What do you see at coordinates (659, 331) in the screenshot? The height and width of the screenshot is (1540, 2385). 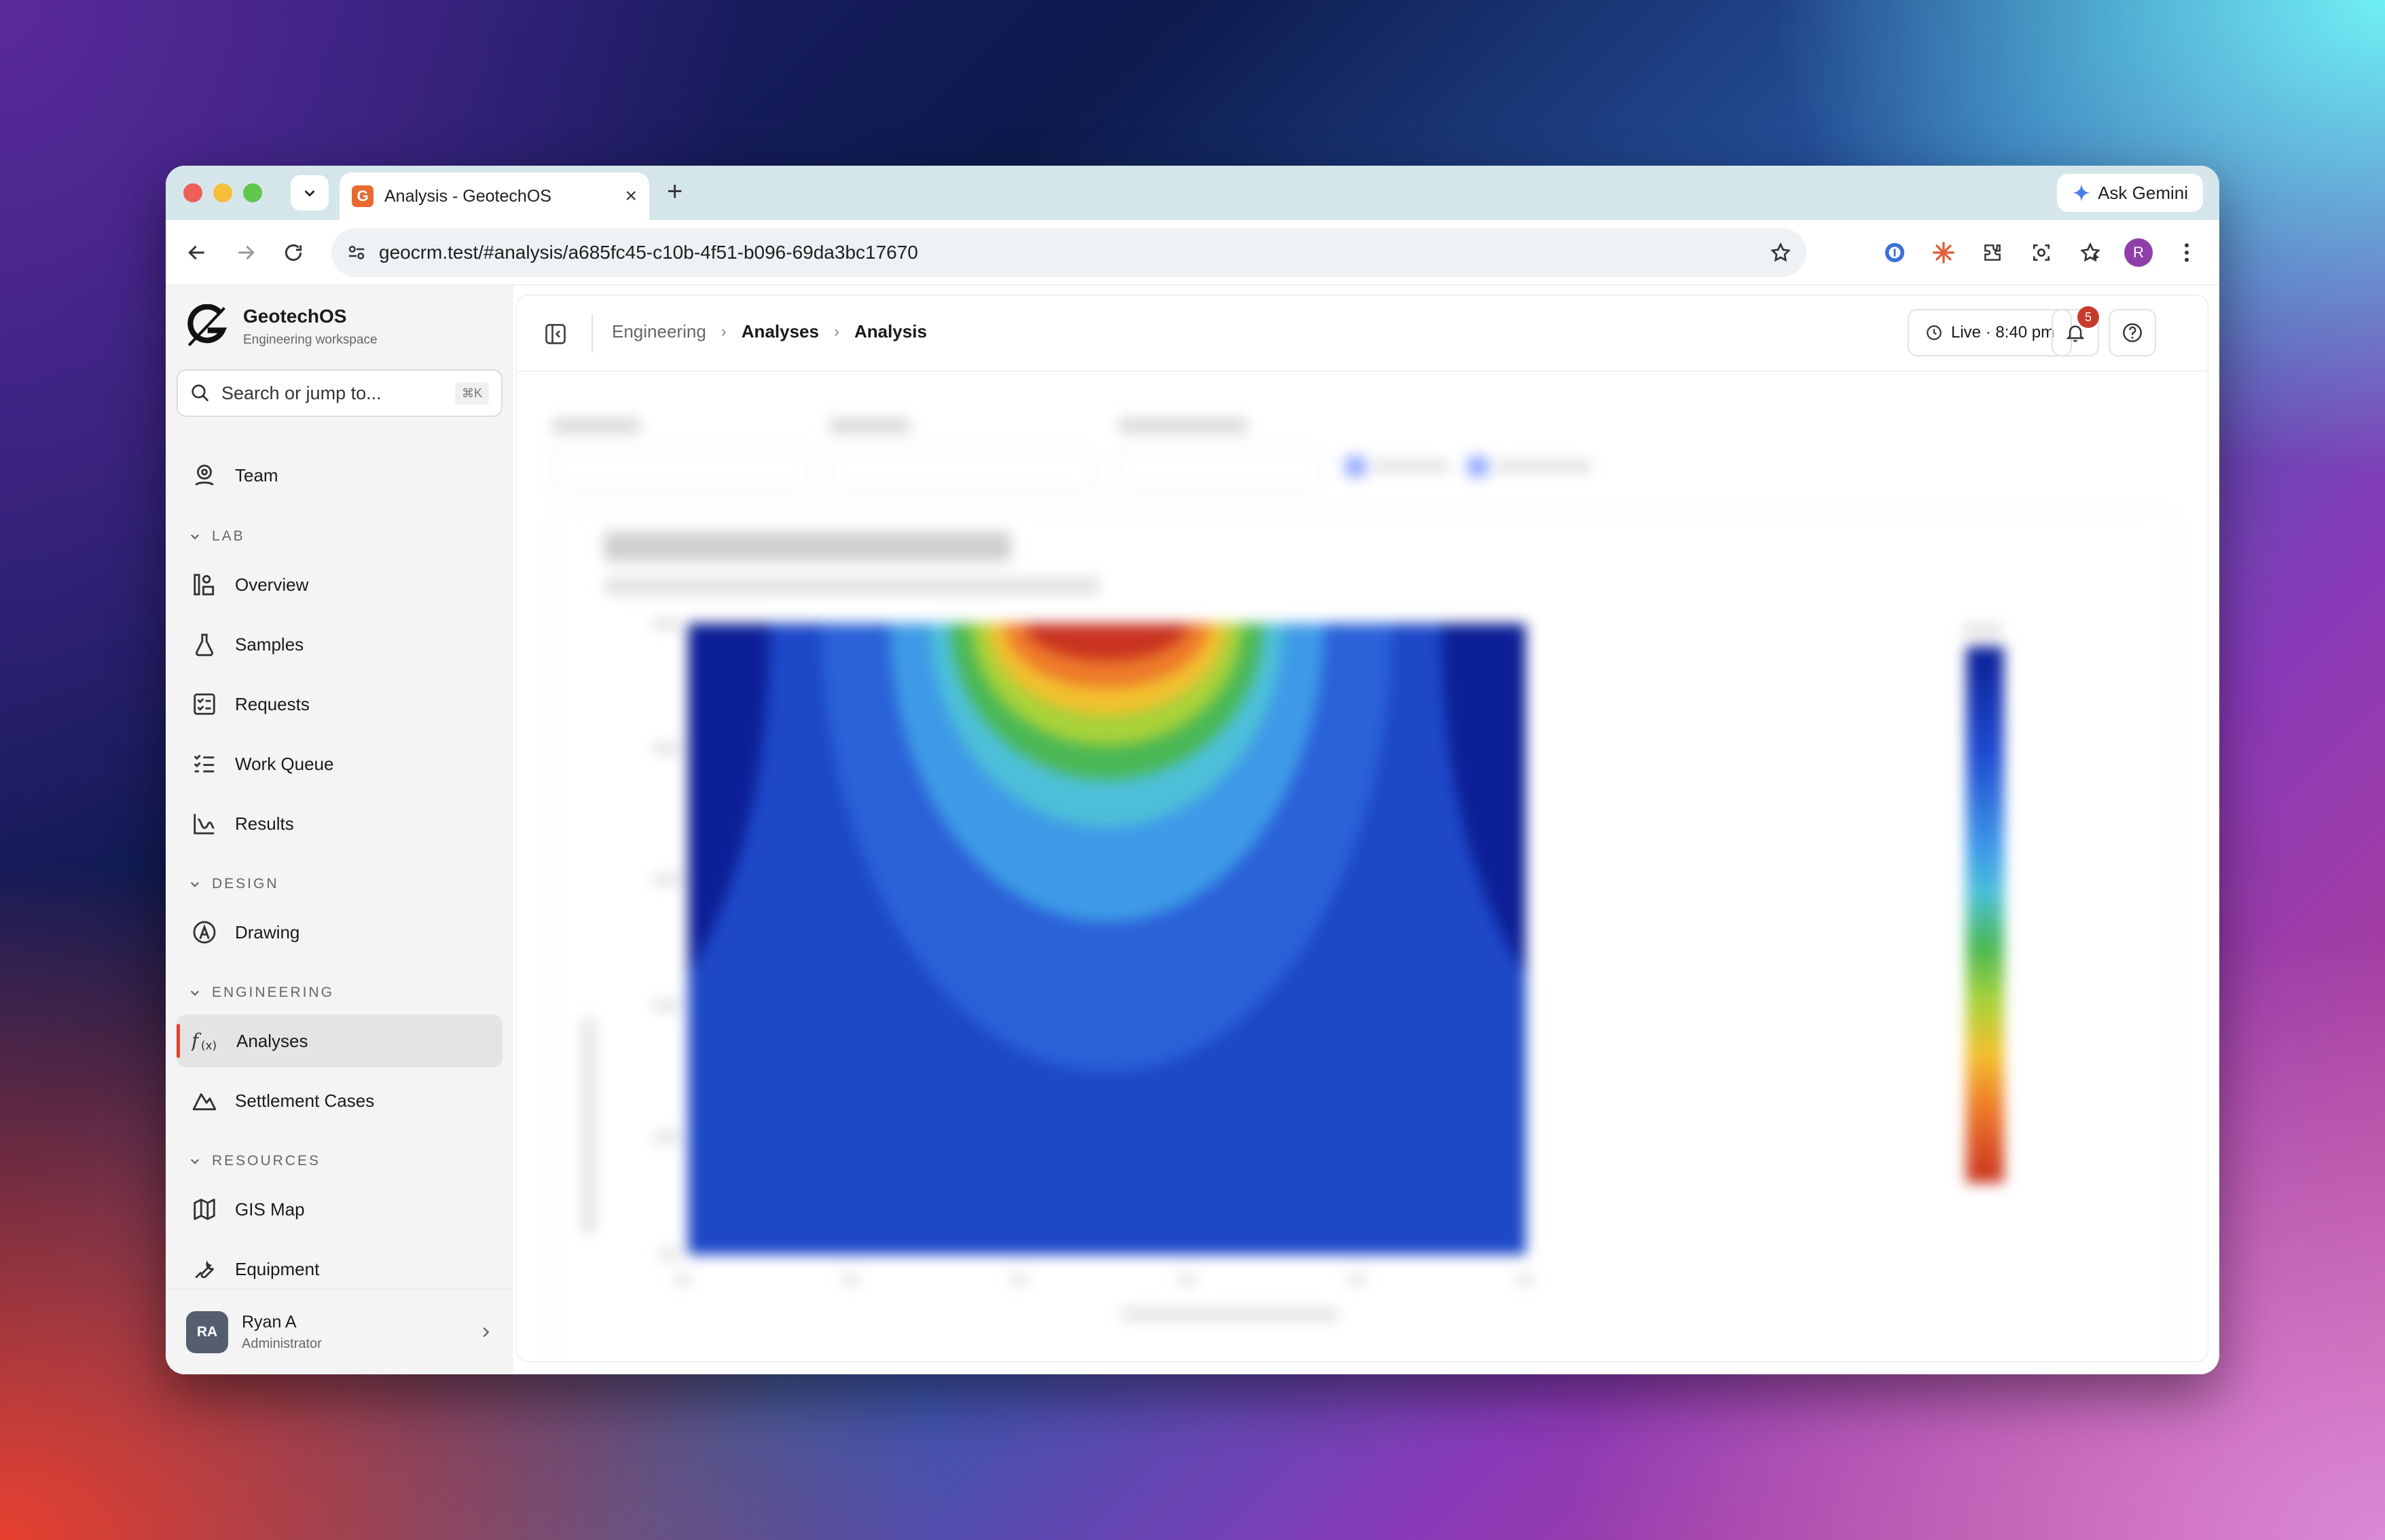 I see `breadcrumb-engineering: Engineering` at bounding box center [659, 331].